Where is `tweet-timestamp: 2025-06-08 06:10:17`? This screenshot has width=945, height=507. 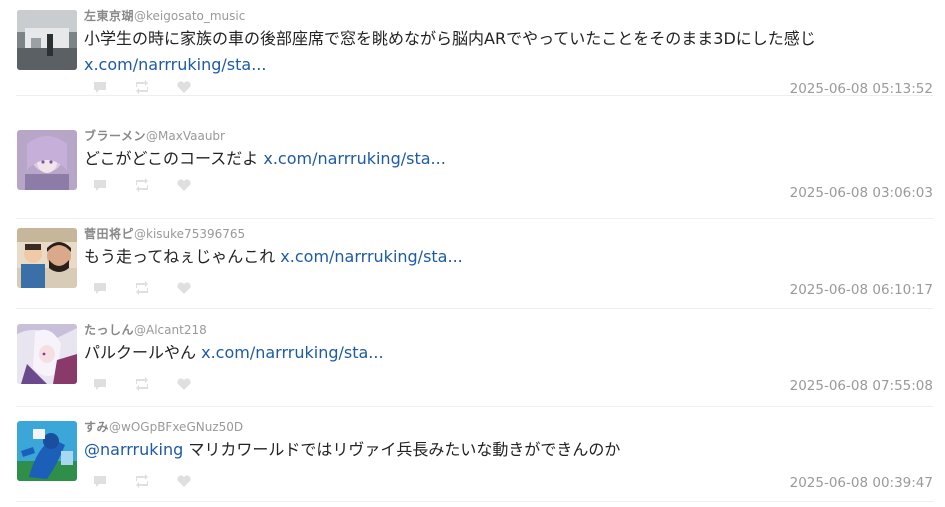
tweet-timestamp: 2025-06-08 06:10:17 is located at coordinates (861, 290).